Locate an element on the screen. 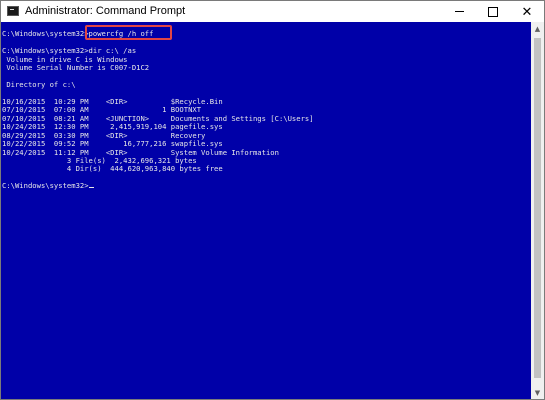 Image resolution: width=545 pixels, height=400 pixels. console-line: C:\Windows\system32> is located at coordinates (266, 185).